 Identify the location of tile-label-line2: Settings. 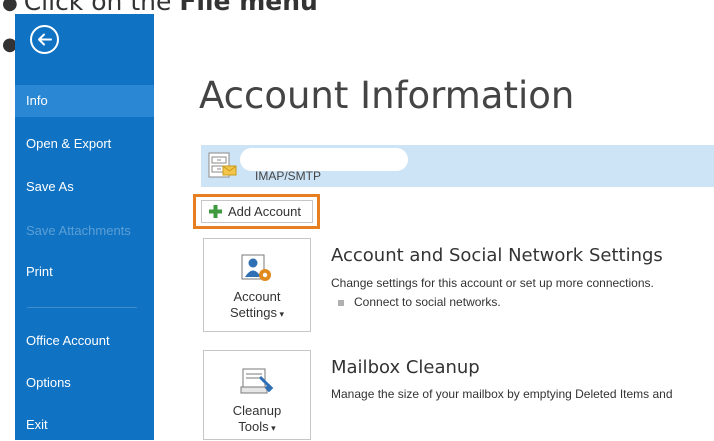
(253, 312).